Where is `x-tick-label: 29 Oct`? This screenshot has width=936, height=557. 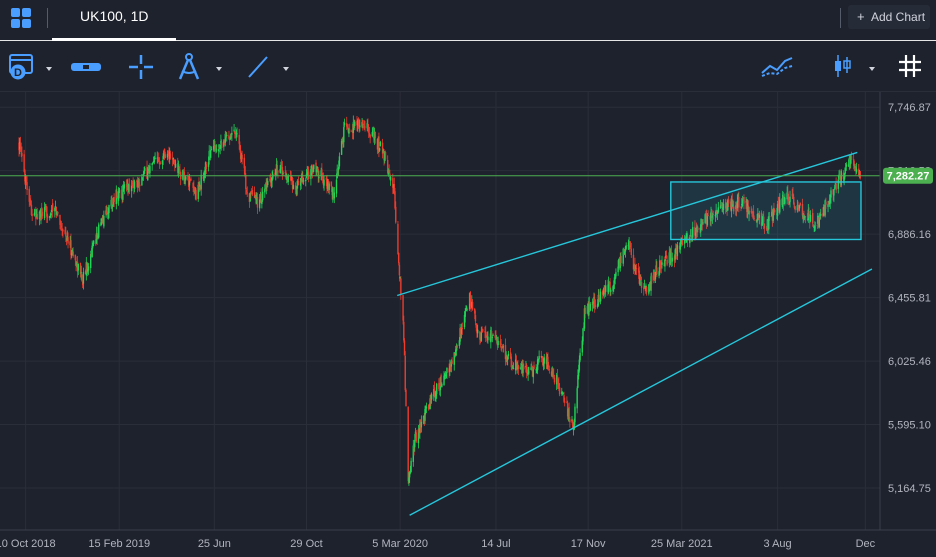 x-tick-label: 29 Oct is located at coordinates (306, 544).